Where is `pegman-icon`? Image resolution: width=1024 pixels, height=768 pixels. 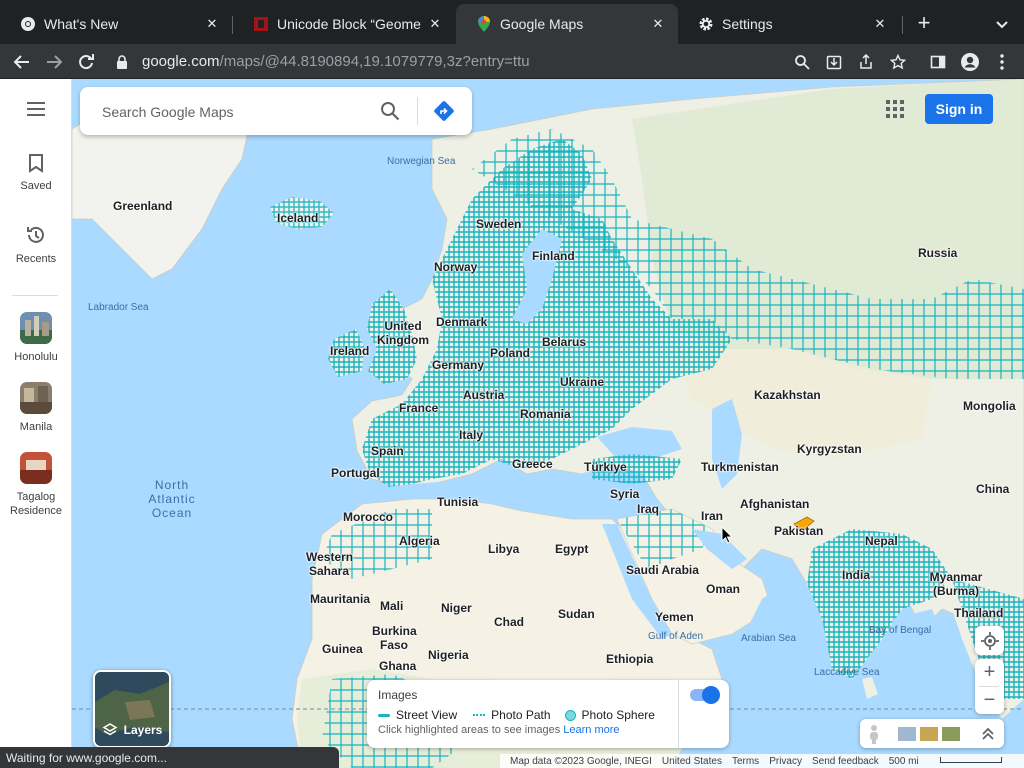 pegman-icon is located at coordinates (874, 734).